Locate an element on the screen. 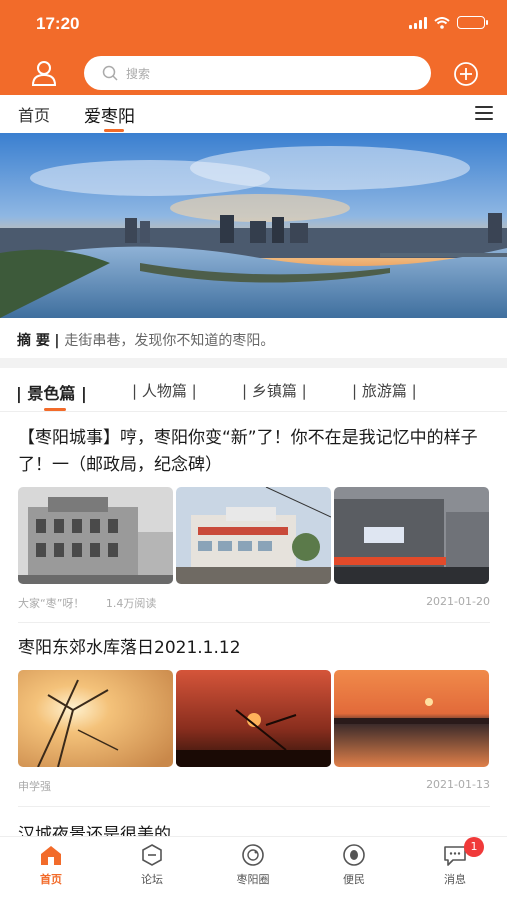 This screenshot has width=507, height=900. nav-message-label: 消息 is located at coordinates (455, 879).